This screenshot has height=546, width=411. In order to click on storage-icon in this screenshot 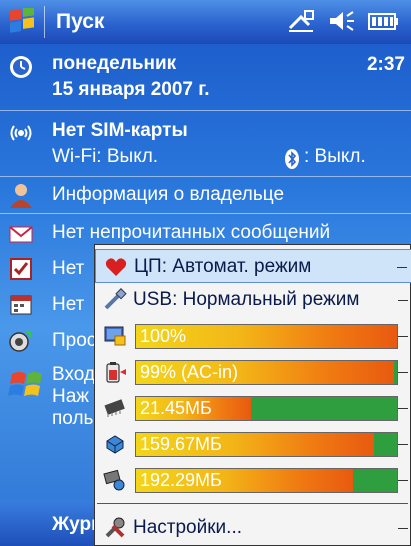, I will do `click(115, 444)`.